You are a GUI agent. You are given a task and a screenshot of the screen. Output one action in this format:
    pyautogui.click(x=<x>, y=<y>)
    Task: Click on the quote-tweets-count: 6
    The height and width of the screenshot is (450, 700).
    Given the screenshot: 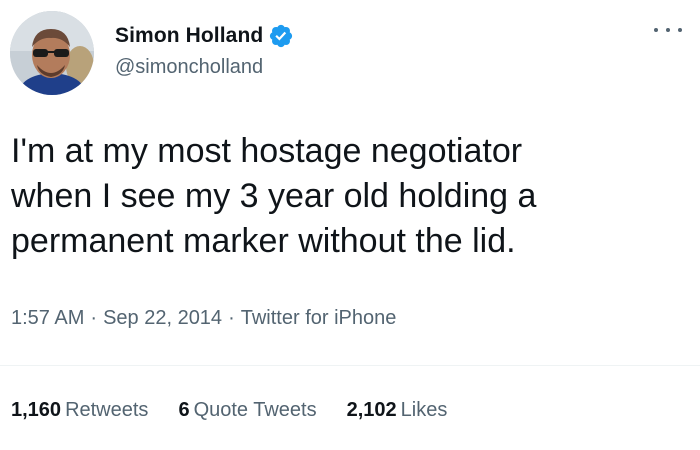 What is the action you would take?
    pyautogui.click(x=184, y=410)
    